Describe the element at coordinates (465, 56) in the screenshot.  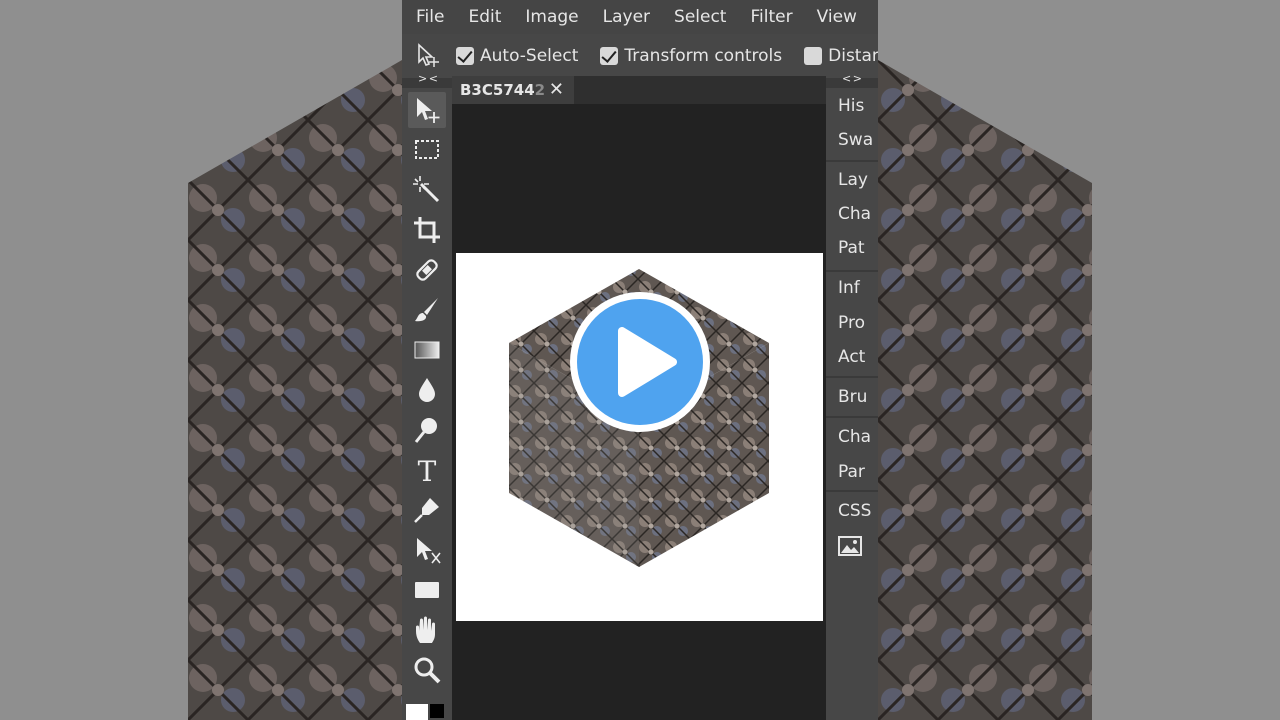
I see `auto-select-check-icon` at that location.